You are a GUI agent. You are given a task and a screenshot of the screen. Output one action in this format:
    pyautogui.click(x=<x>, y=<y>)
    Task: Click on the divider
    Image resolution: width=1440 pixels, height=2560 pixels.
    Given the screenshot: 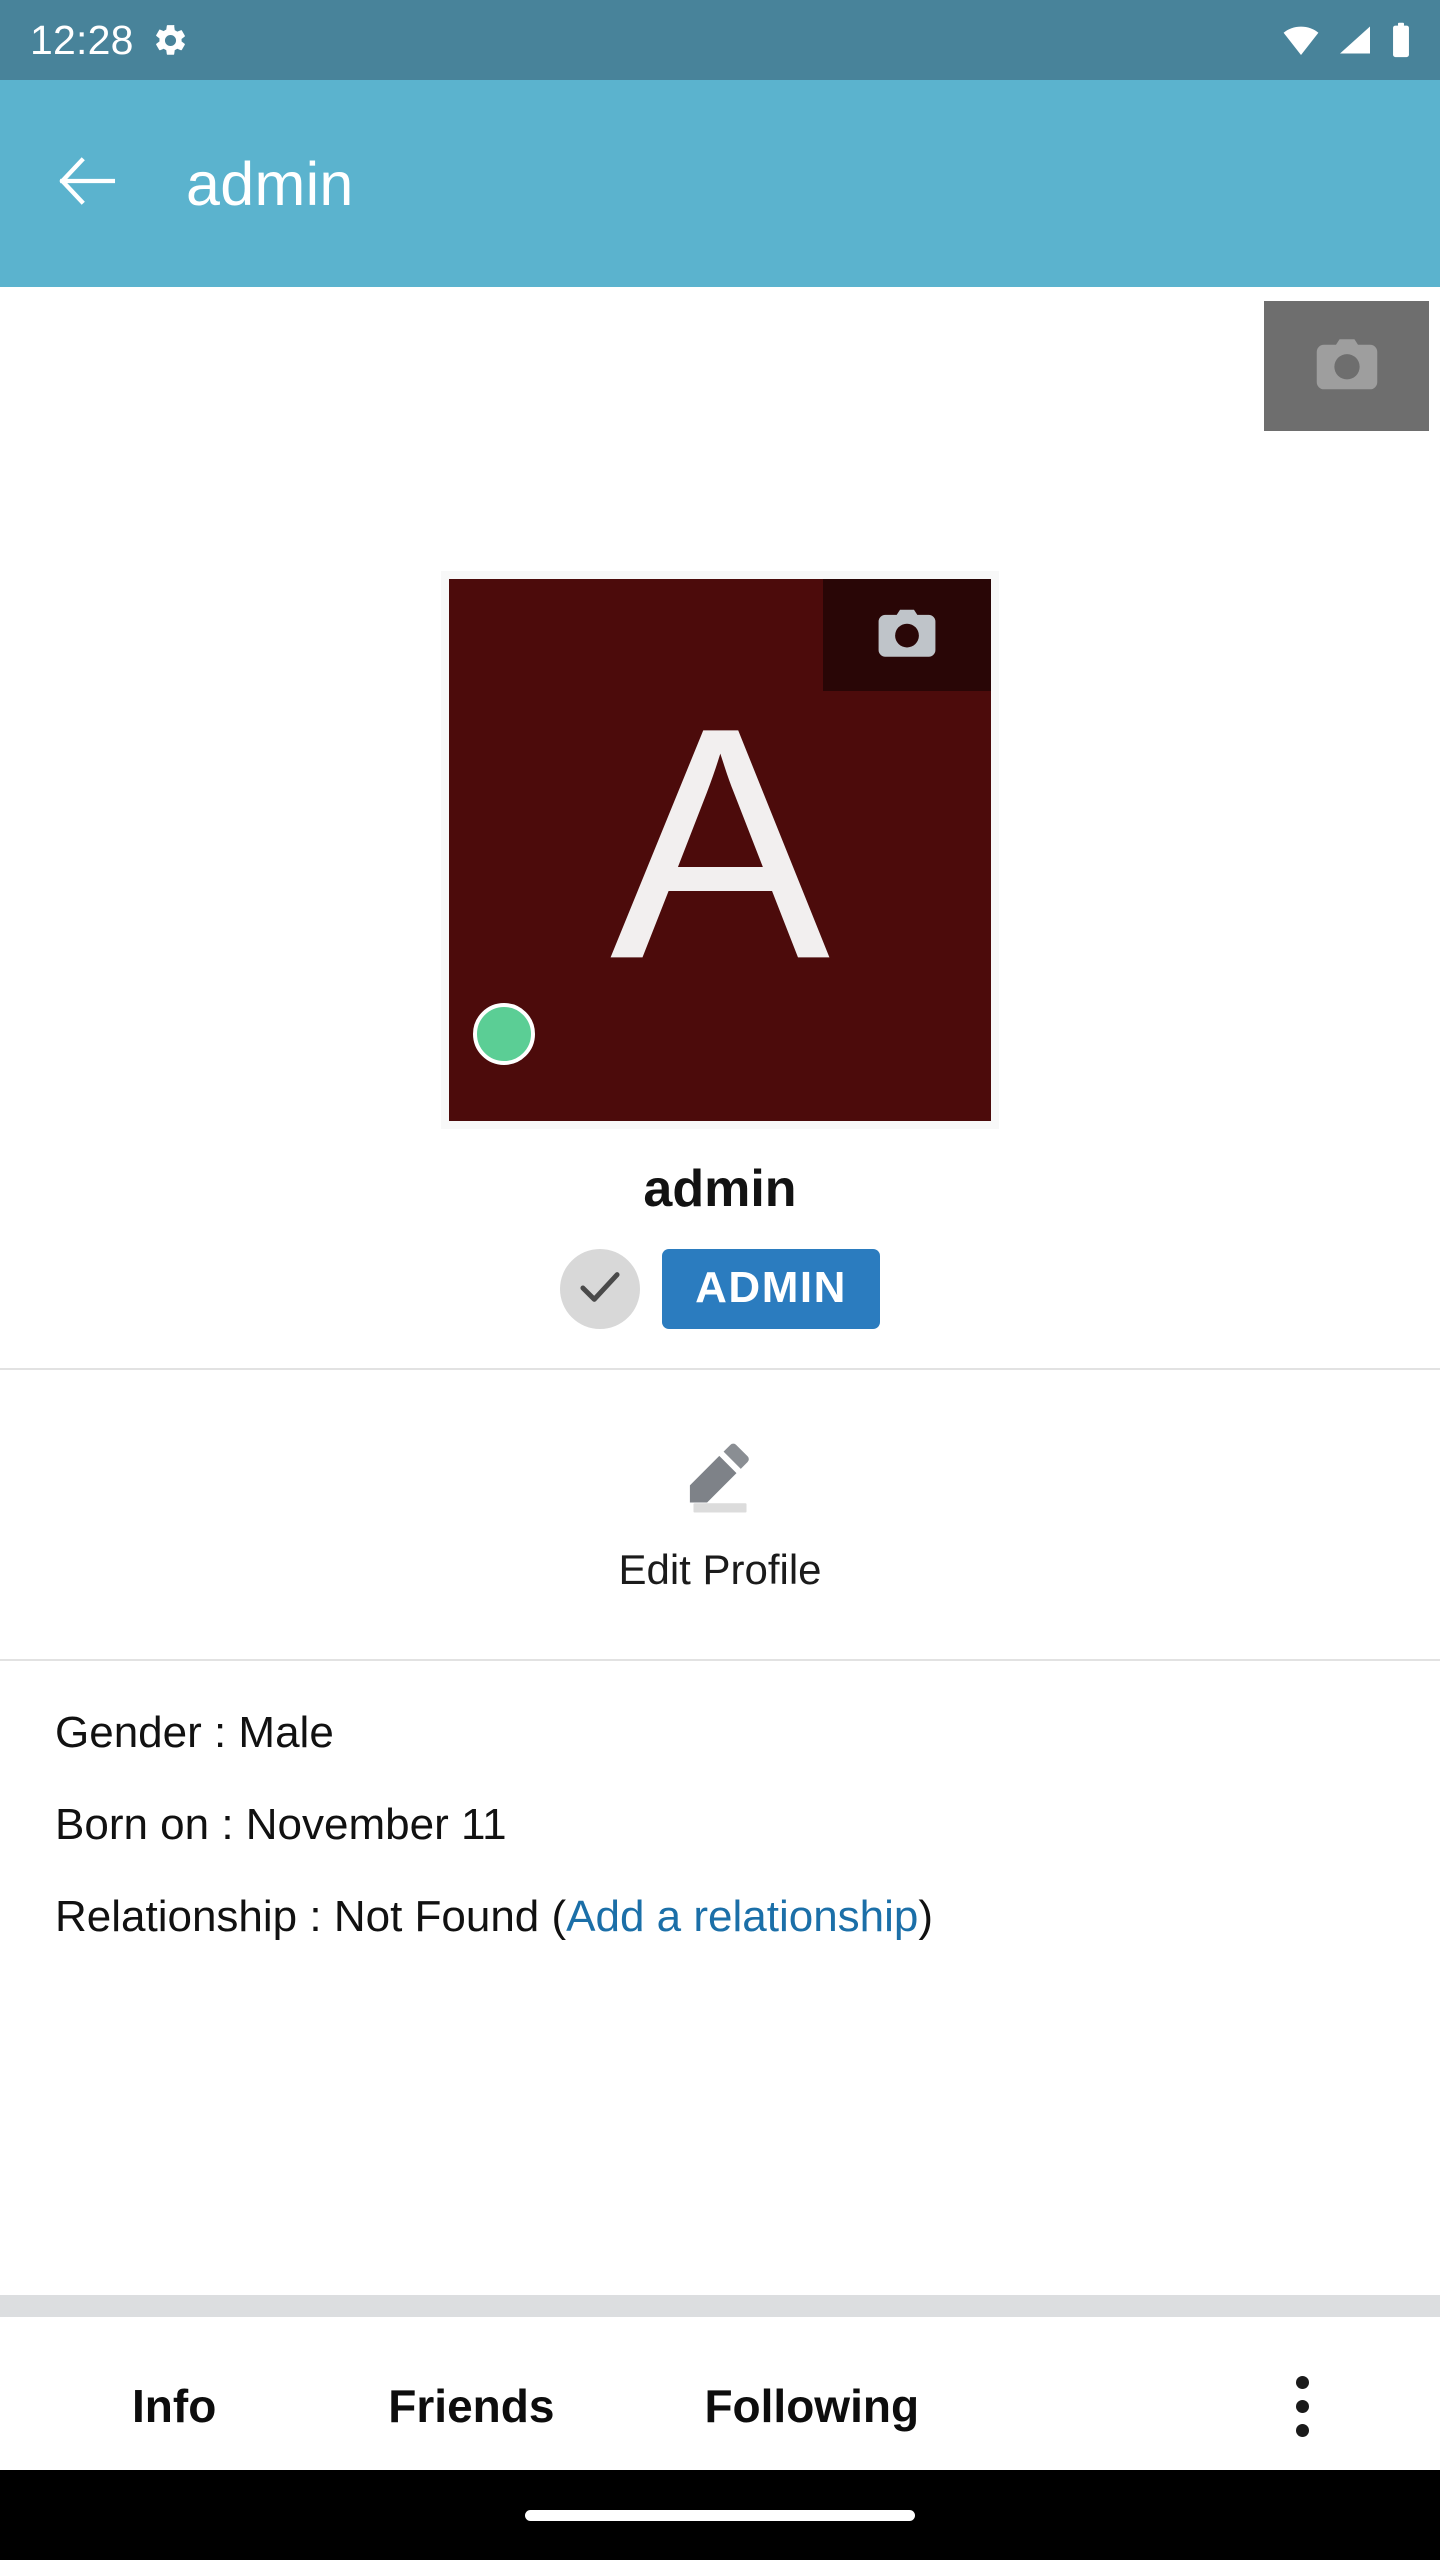 What is the action you would take?
    pyautogui.click(x=720, y=1660)
    